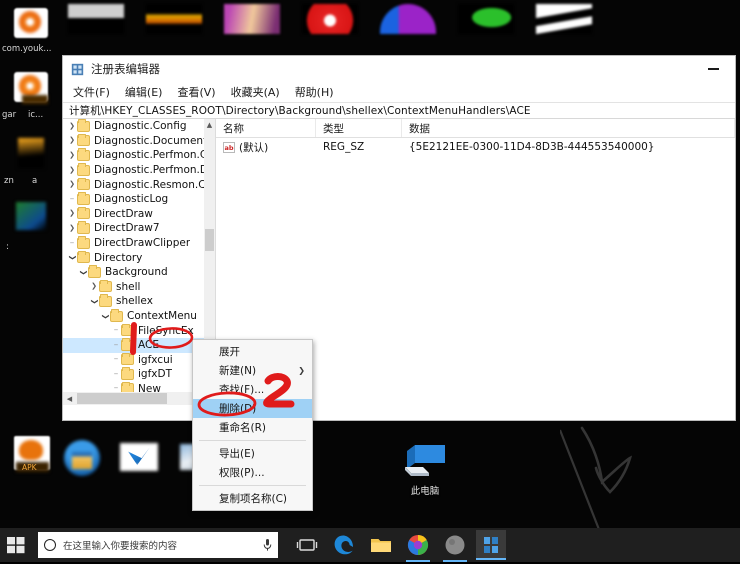  Describe the element at coordinates (381, 545) in the screenshot. I see `file-explorer-button` at that location.